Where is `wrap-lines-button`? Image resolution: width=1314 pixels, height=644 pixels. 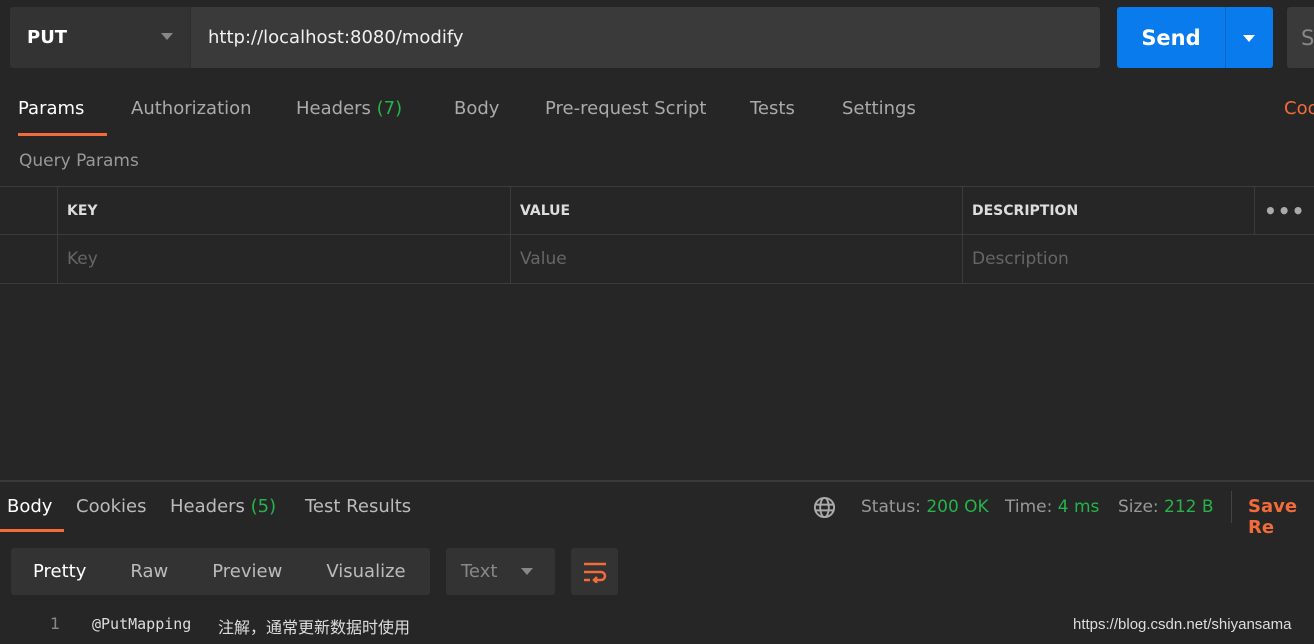
wrap-lines-button is located at coordinates (594, 571).